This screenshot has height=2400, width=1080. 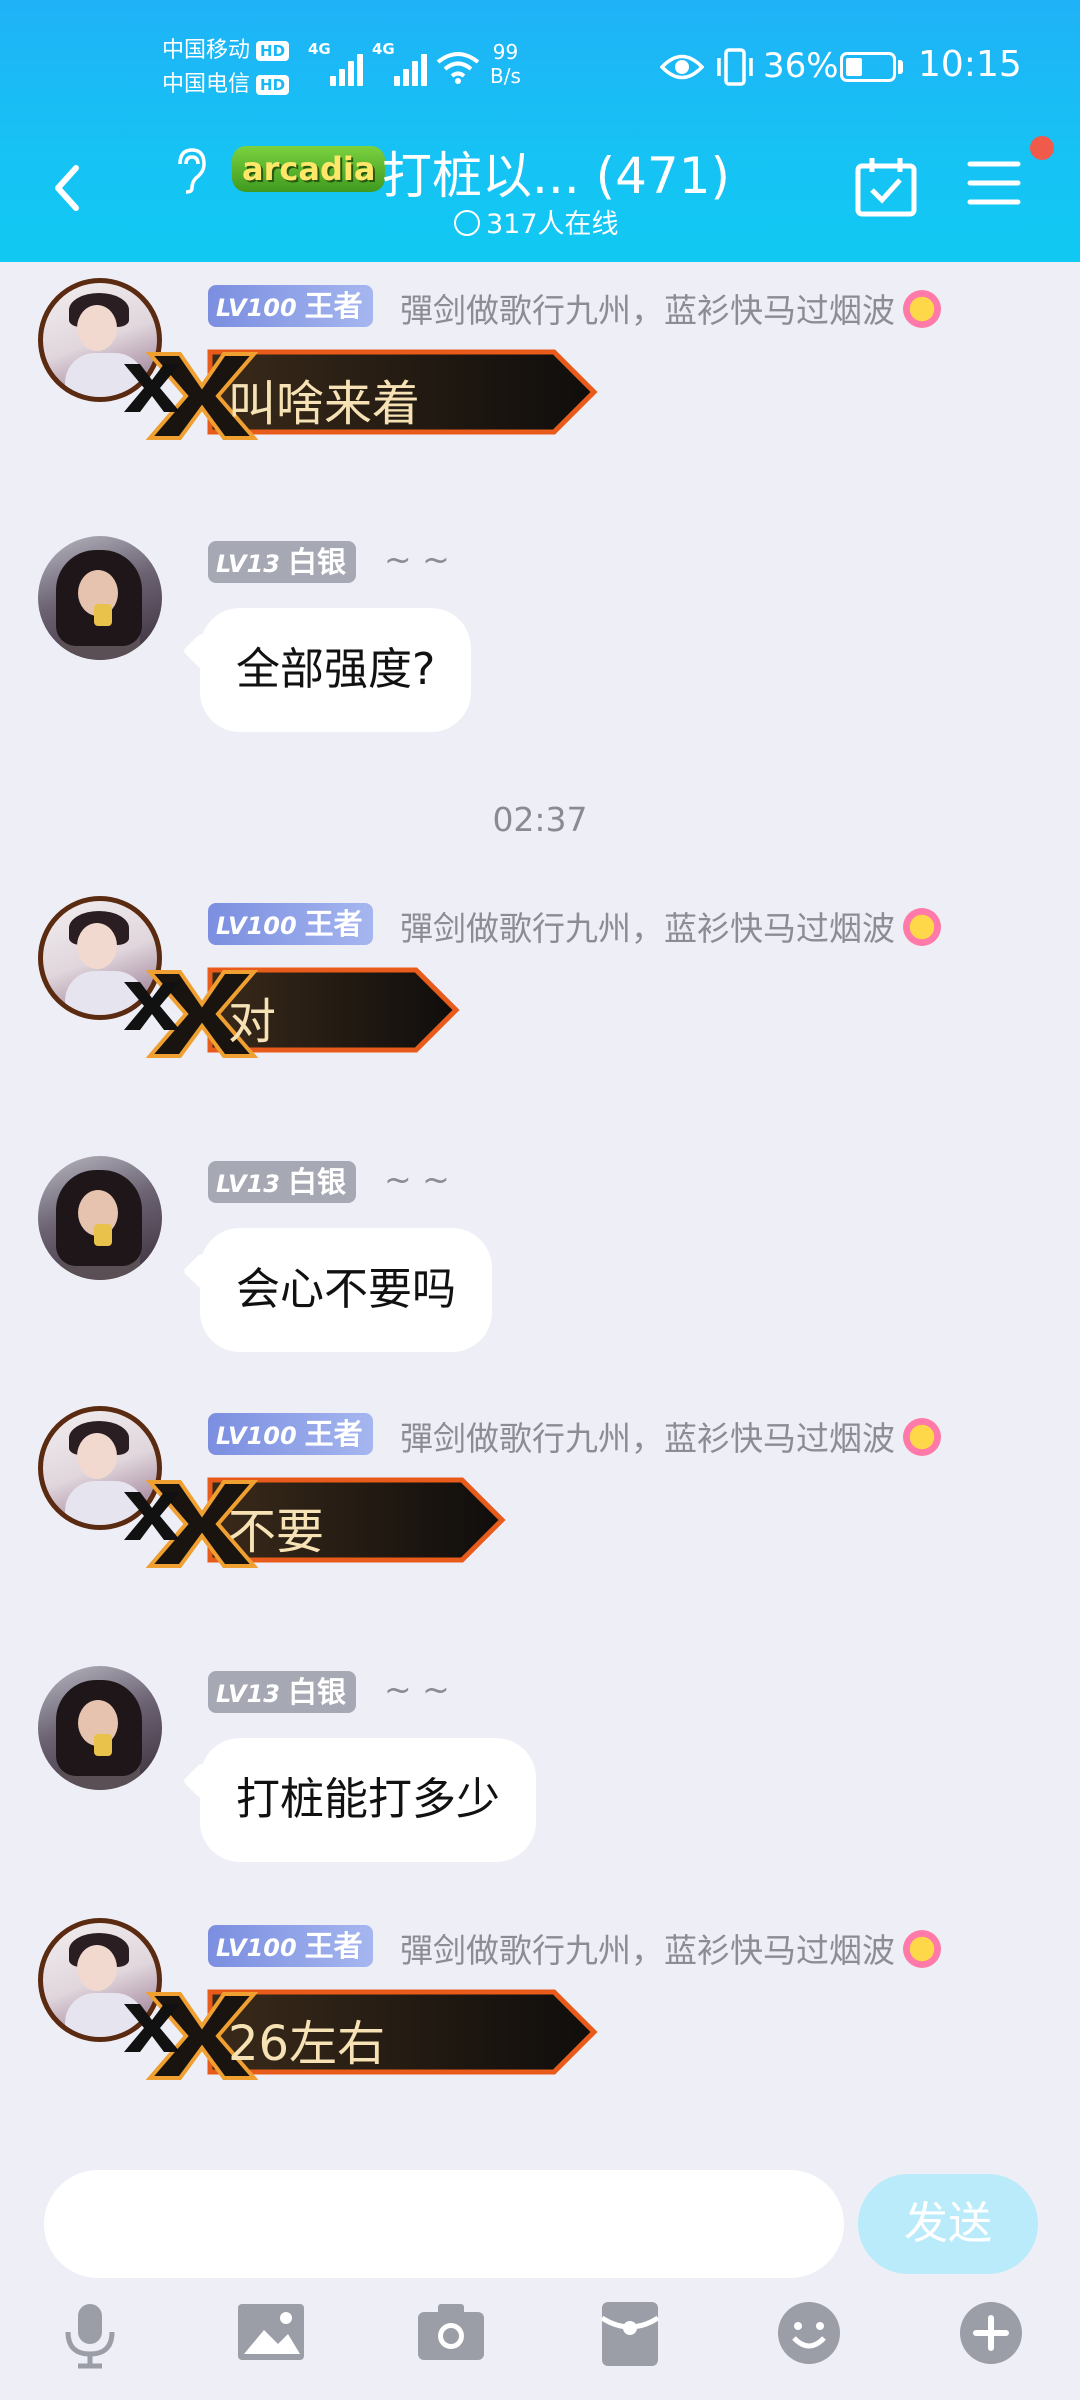 What do you see at coordinates (556, 172) in the screenshot?
I see `group-title: 打桩以... (471)` at bounding box center [556, 172].